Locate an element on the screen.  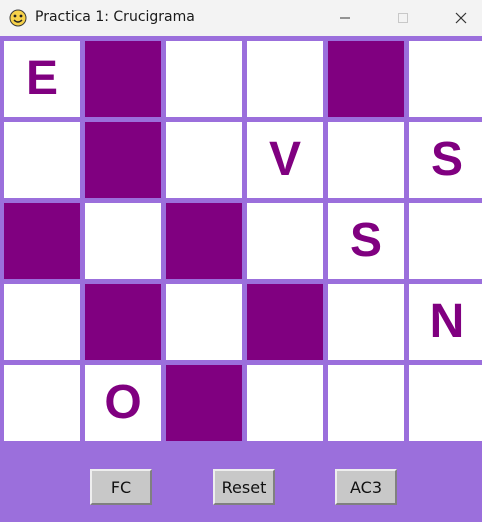
cell-letter: V is located at coordinates (284, 159).